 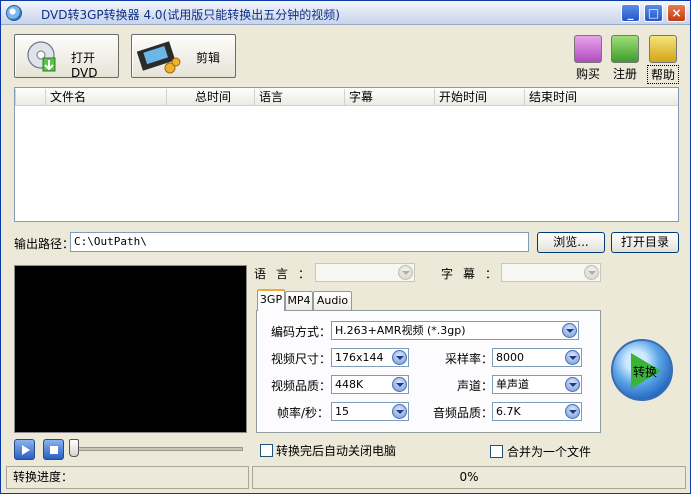 I want to click on shopping-cart-icon, so click(x=588, y=49).